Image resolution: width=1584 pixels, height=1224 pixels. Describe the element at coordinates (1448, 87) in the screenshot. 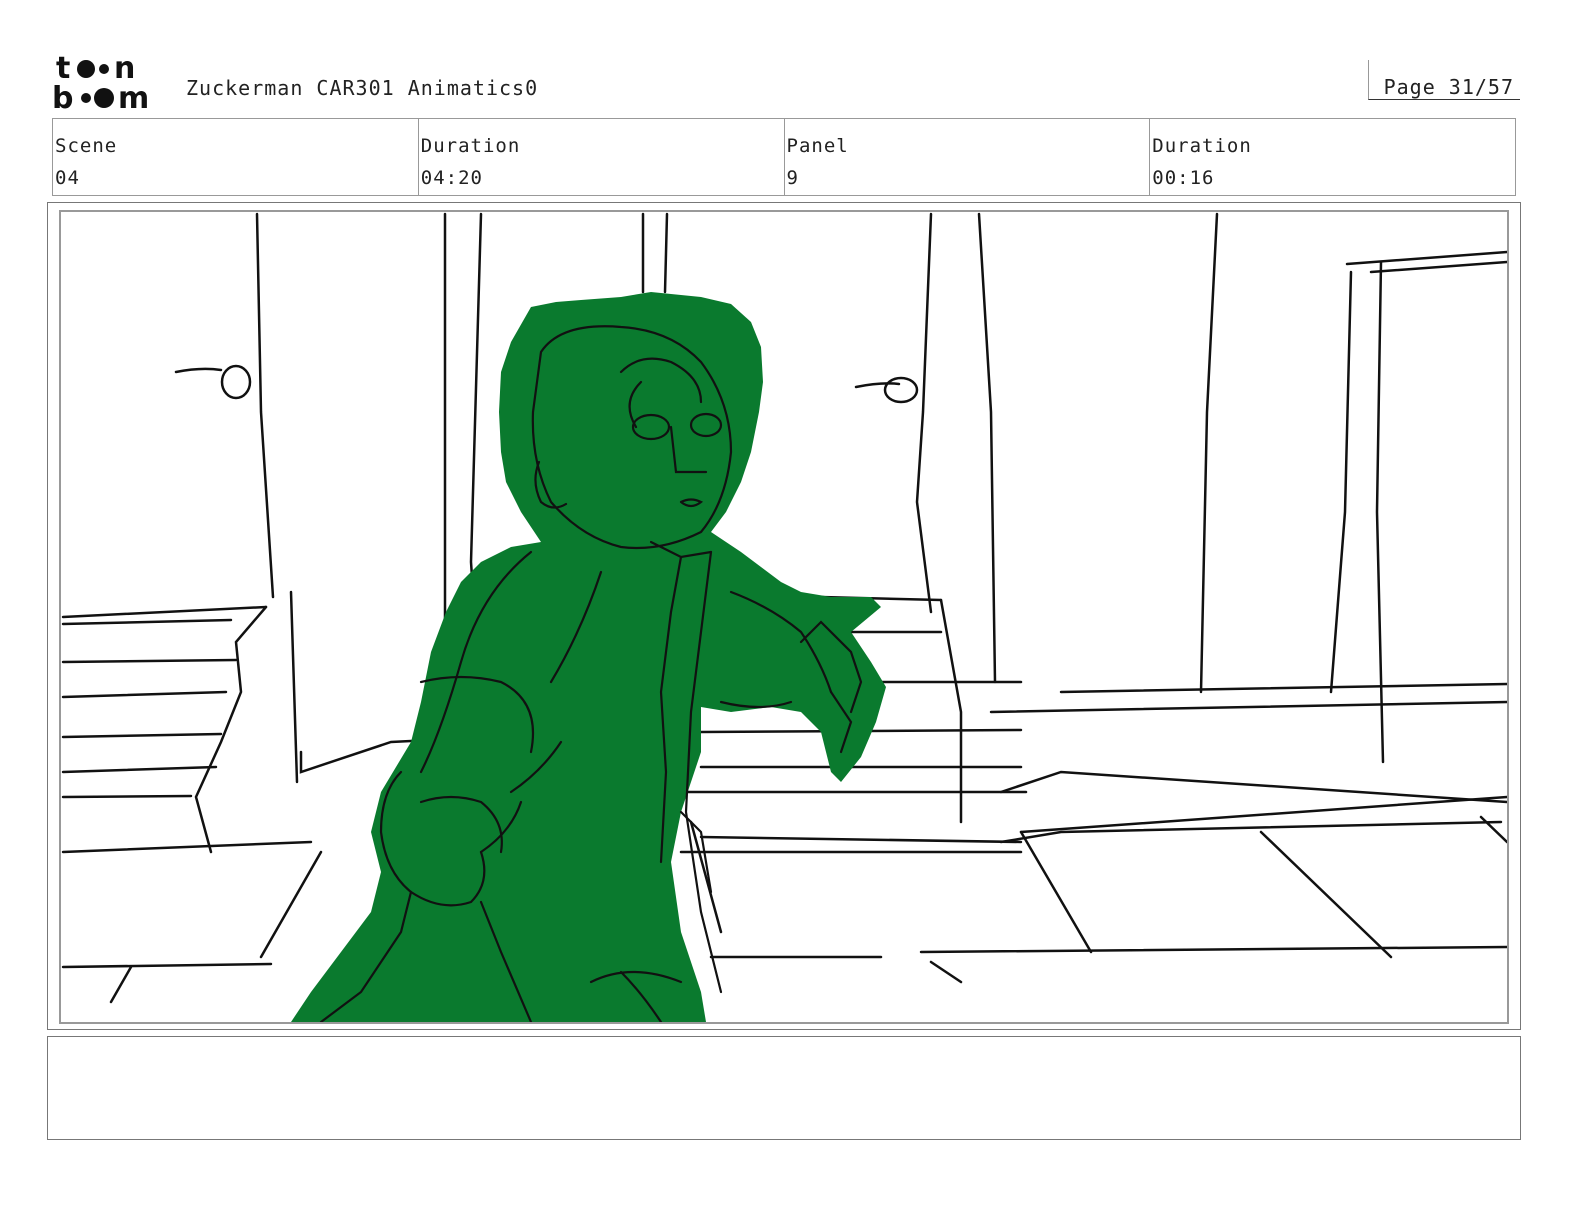

I see `page-number: Page 31/57` at that location.